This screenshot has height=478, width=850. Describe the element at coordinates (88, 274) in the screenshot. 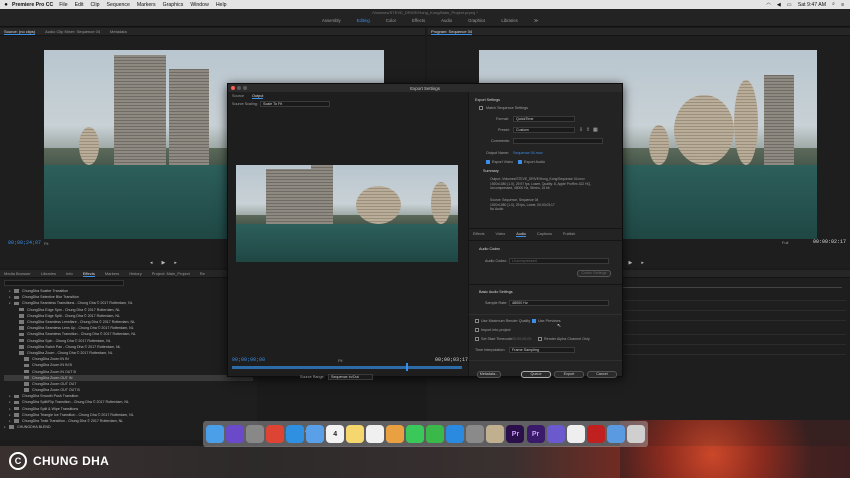

I see `tab-effects: Effects` at that location.